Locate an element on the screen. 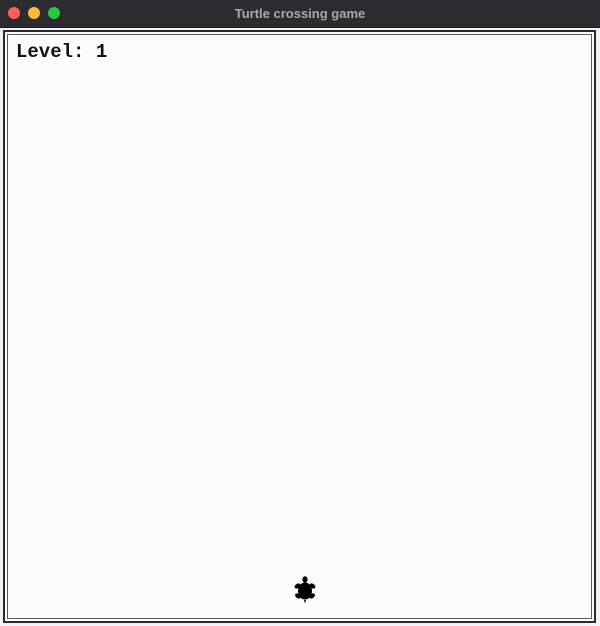 This screenshot has width=600, height=626. level-label: Level: 1 is located at coordinates (62, 52).